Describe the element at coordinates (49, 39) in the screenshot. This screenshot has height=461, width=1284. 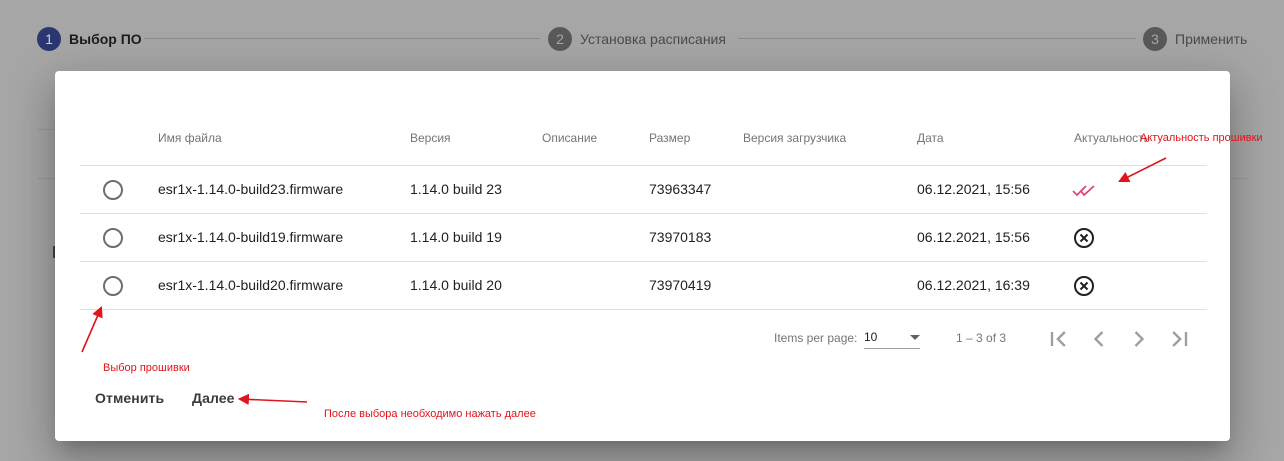
I see `step-number: 1` at that location.